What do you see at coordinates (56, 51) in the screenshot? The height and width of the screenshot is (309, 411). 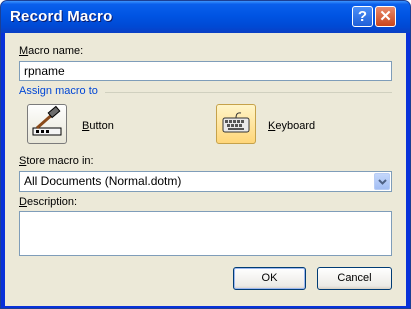 I see `macro-name-label-rest: acro name:` at bounding box center [56, 51].